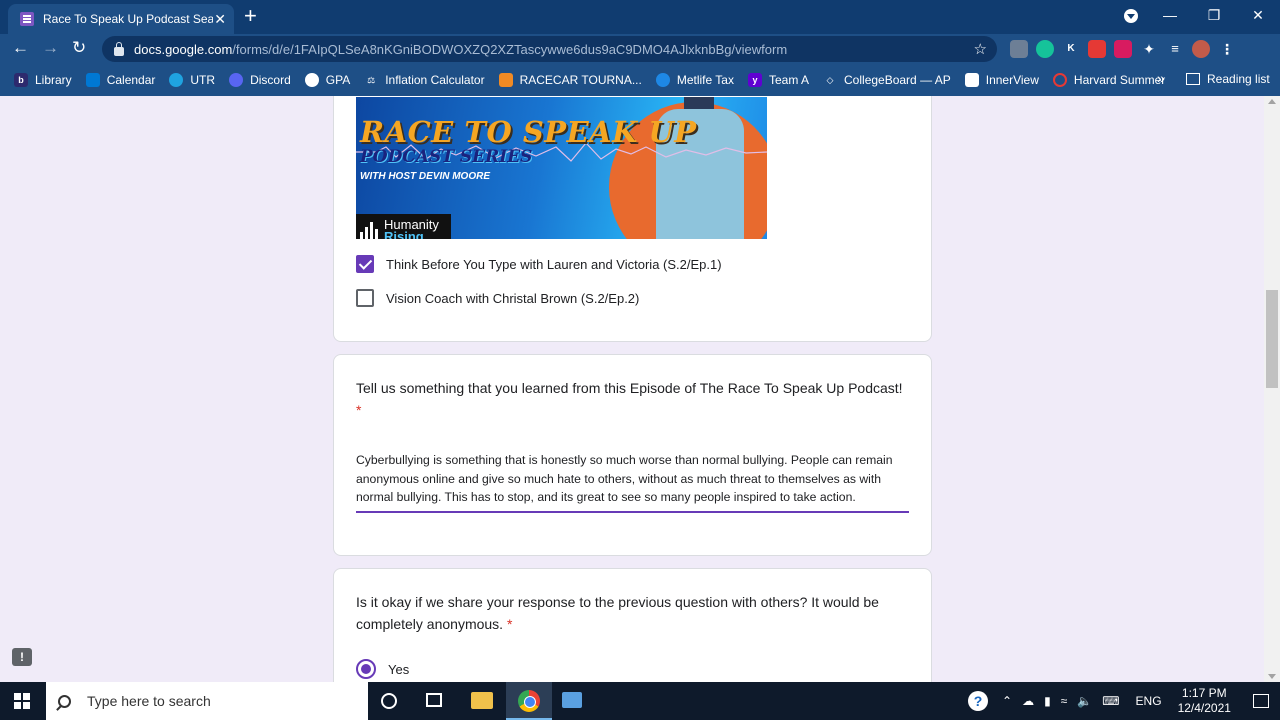 Image resolution: width=1280 pixels, height=720 pixels. I want to click on bookmark-item: Discord, so click(260, 80).